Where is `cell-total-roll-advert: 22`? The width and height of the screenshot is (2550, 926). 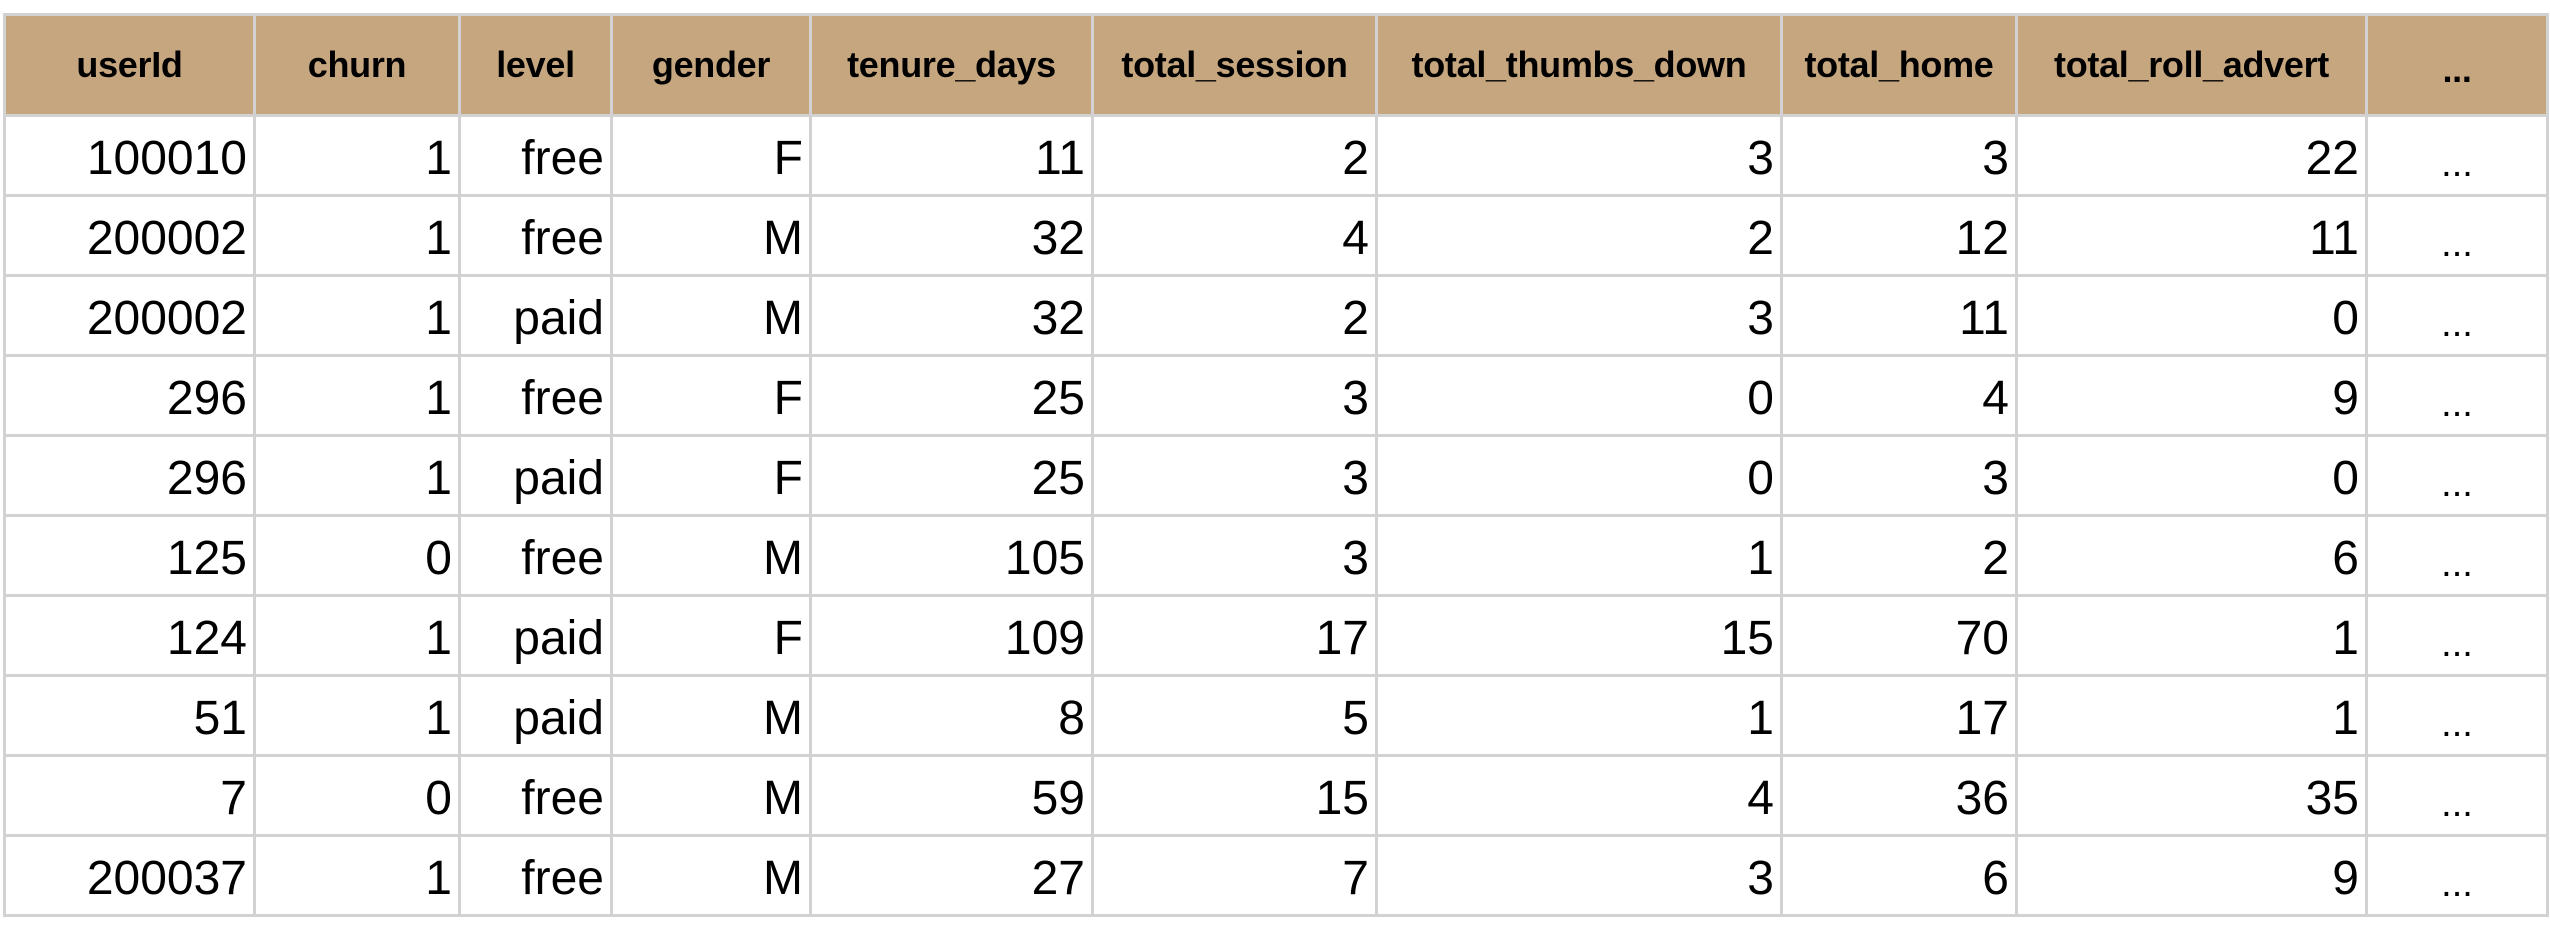
cell-total-roll-advert: 22 is located at coordinates (2191, 155).